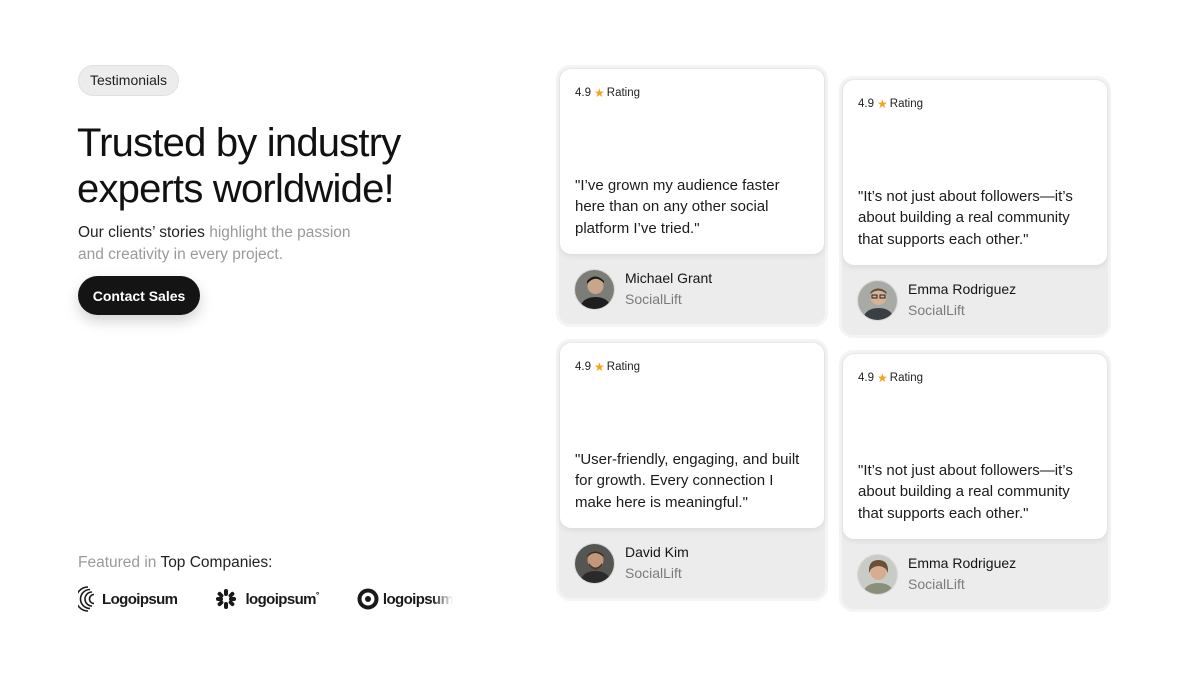  I want to click on company-logo-1: Logoipsum, so click(128, 599).